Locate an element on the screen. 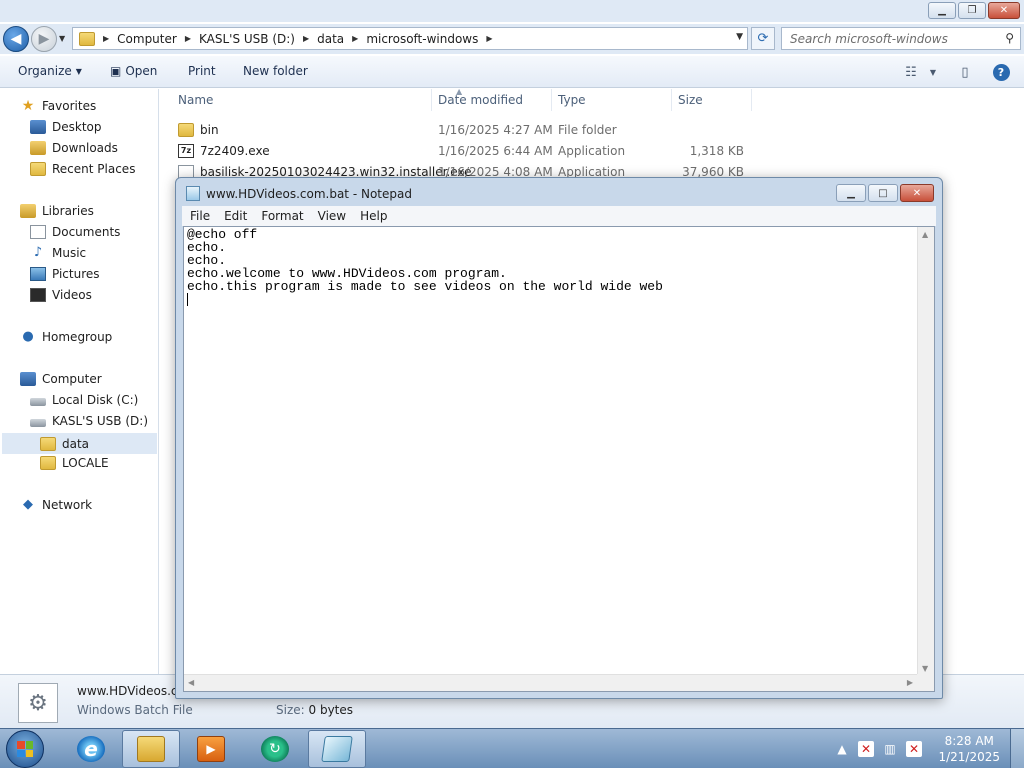 The image size is (1024, 768). print-button: Print is located at coordinates (202, 71).